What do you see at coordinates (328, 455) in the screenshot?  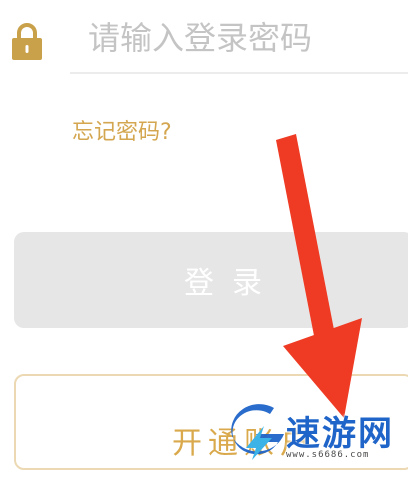 I see `watermark-url: www.s6686.com` at bounding box center [328, 455].